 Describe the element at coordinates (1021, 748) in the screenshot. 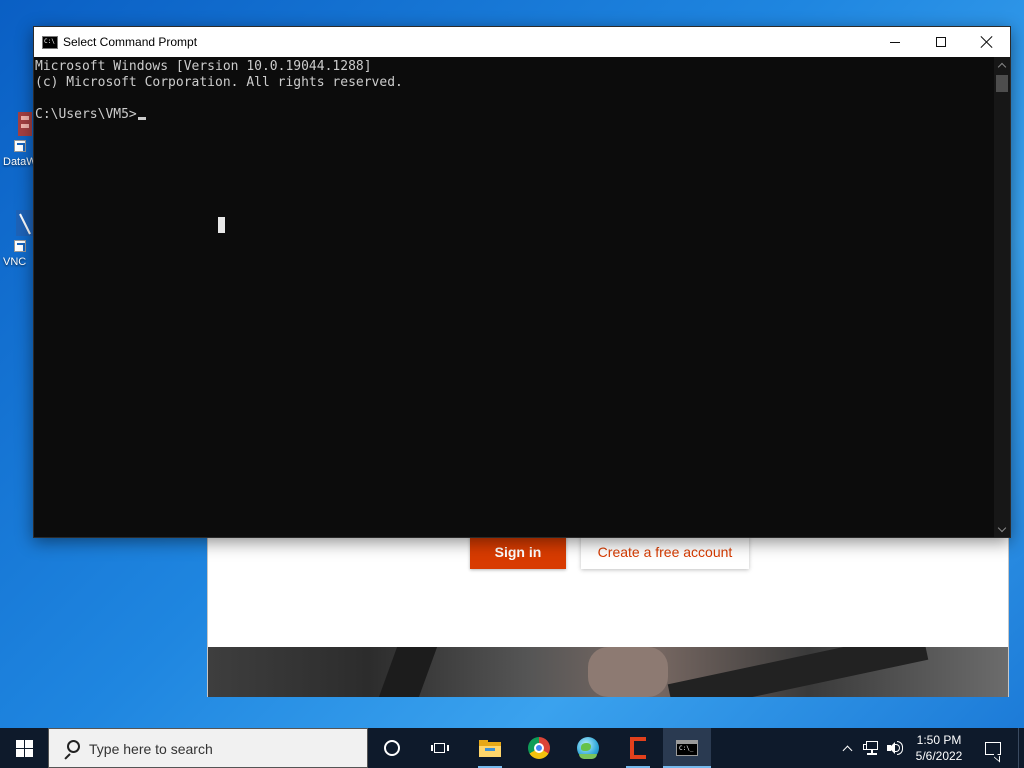

I see `show-desktop-button` at that location.